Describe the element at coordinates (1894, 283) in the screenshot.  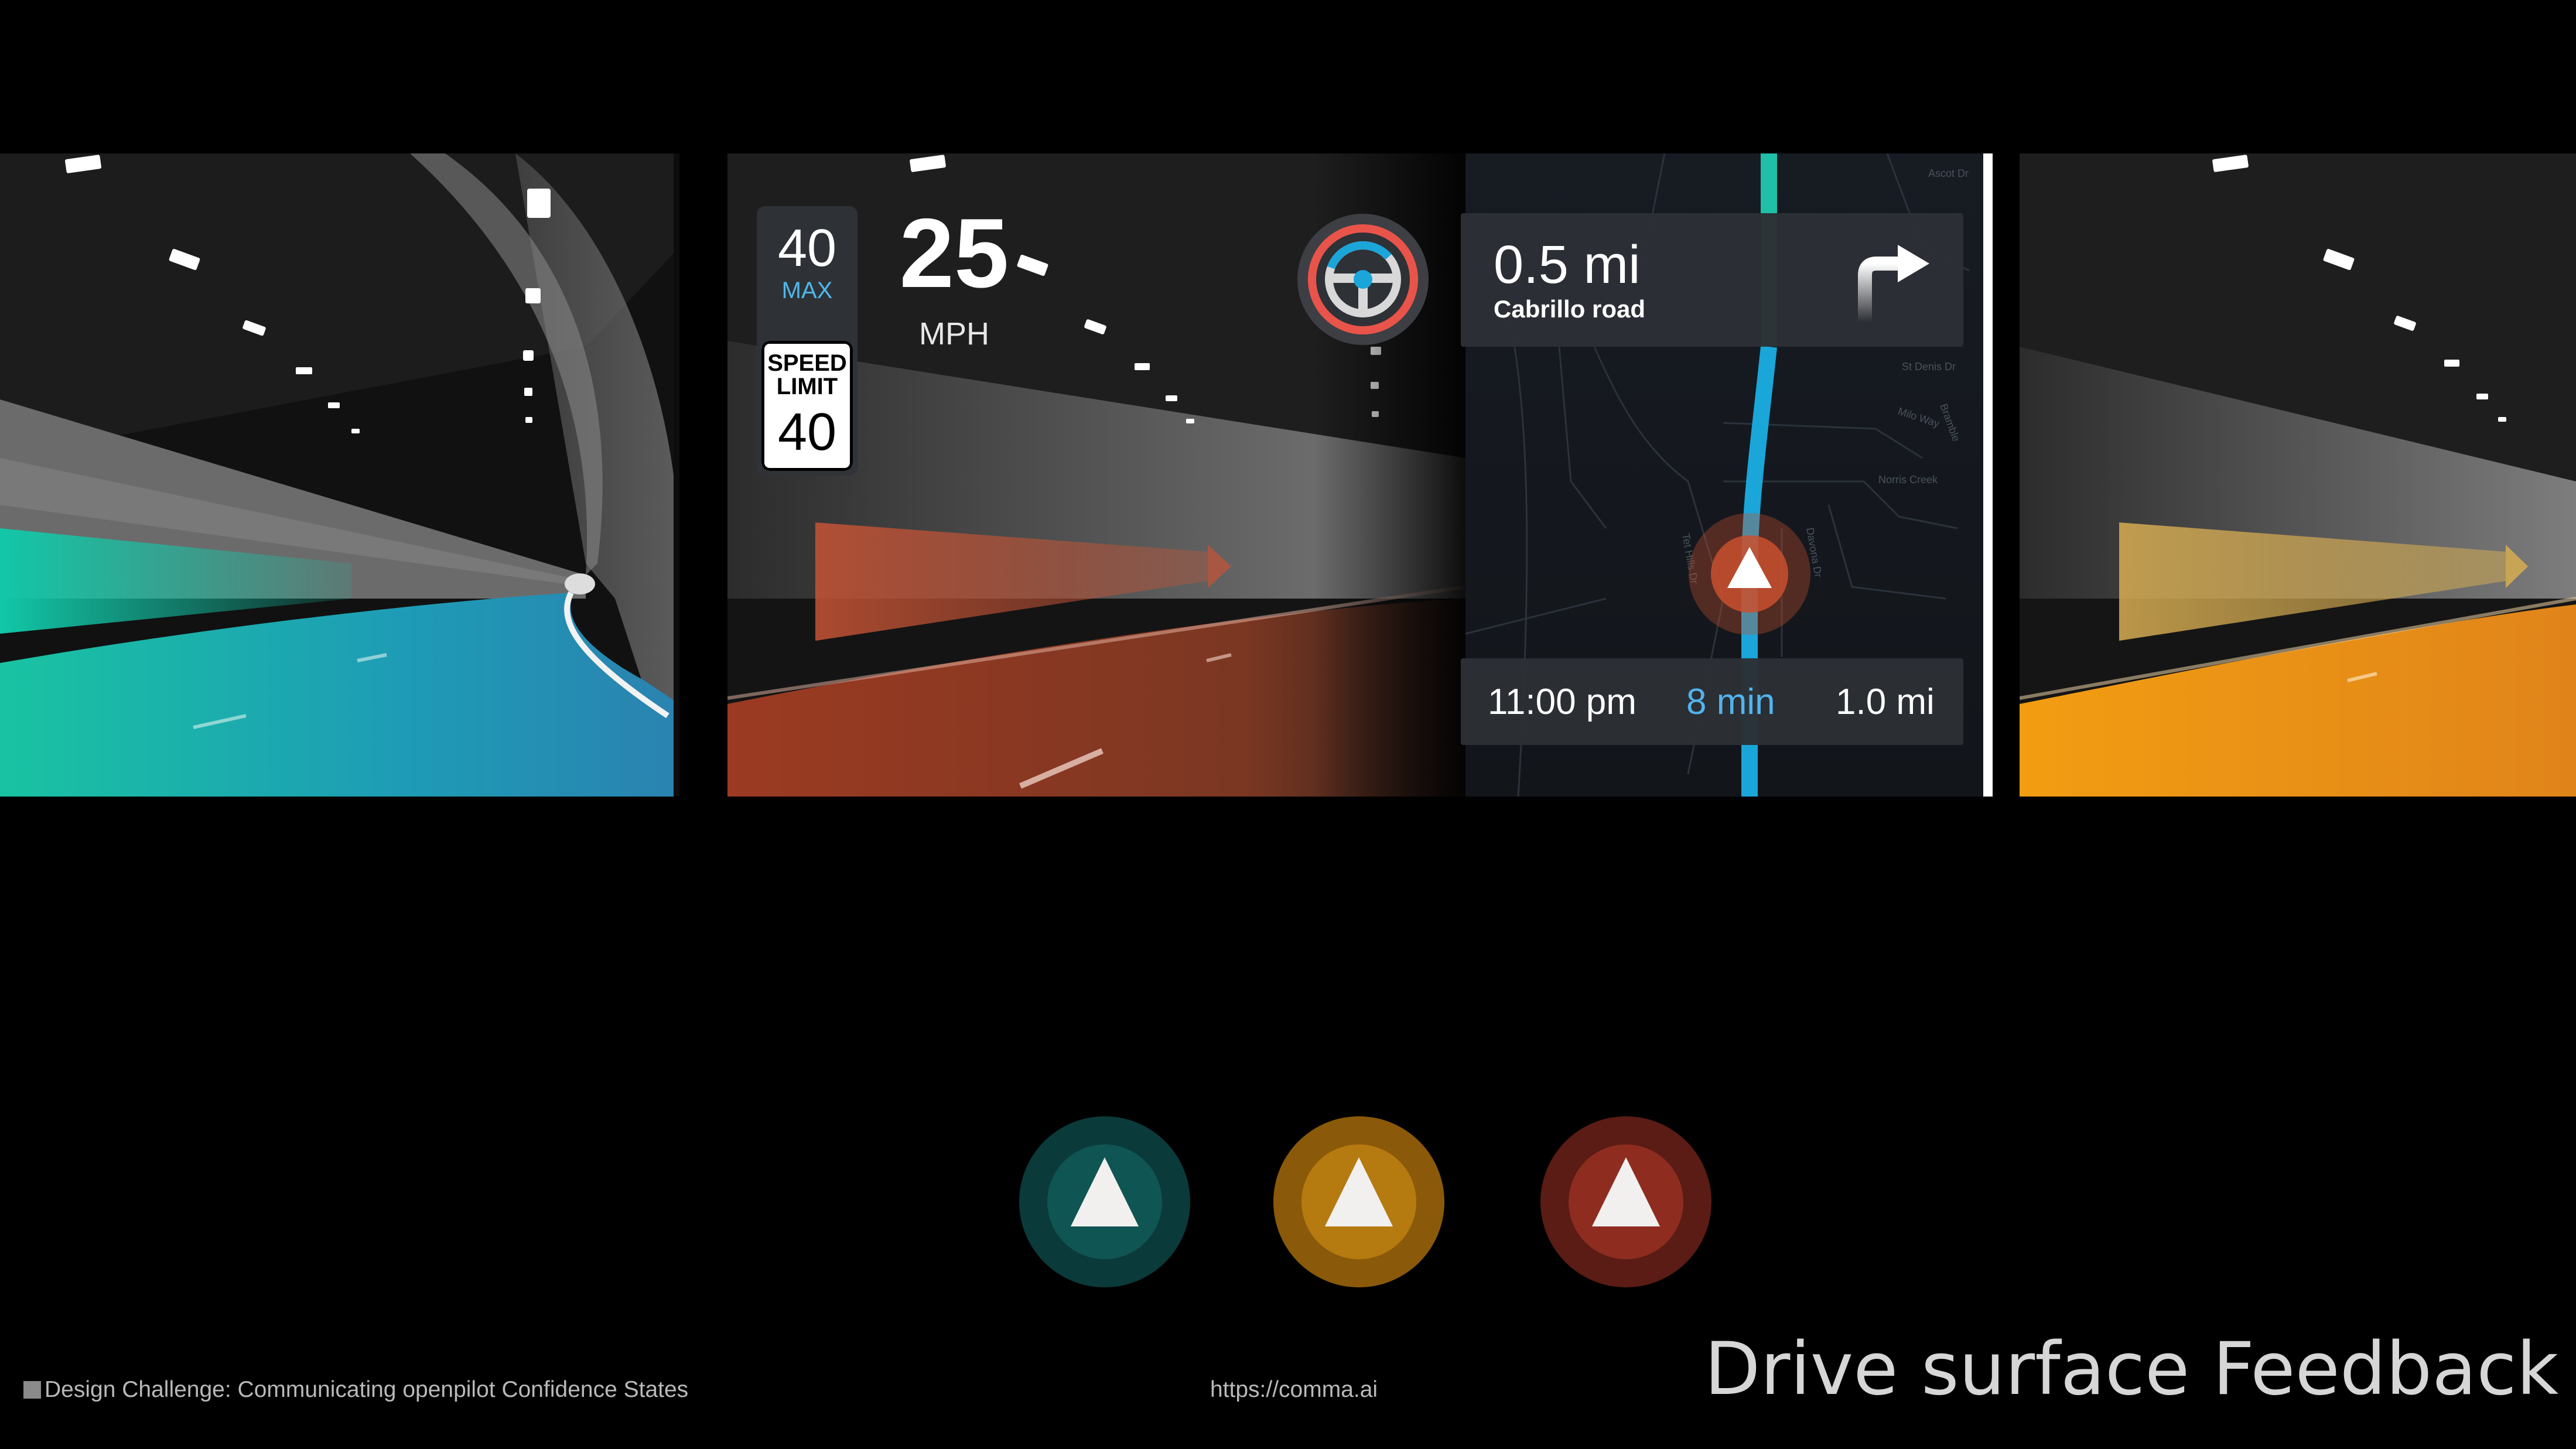
I see `turn-right-arrow-icon` at that location.